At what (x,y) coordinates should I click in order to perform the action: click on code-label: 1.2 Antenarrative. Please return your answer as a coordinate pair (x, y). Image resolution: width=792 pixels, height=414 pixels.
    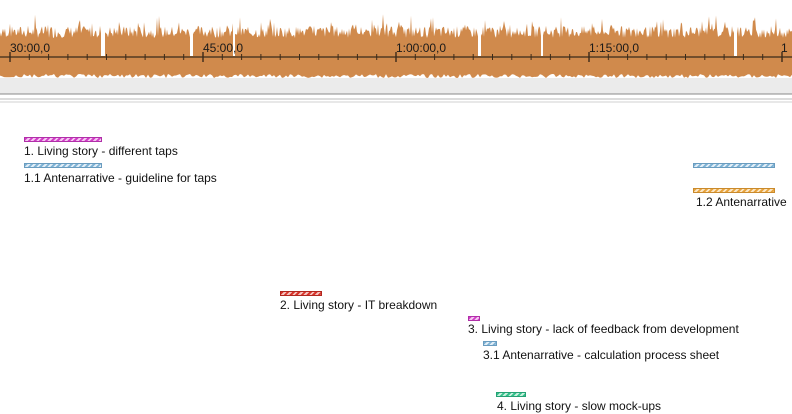
    Looking at the image, I should click on (741, 202).